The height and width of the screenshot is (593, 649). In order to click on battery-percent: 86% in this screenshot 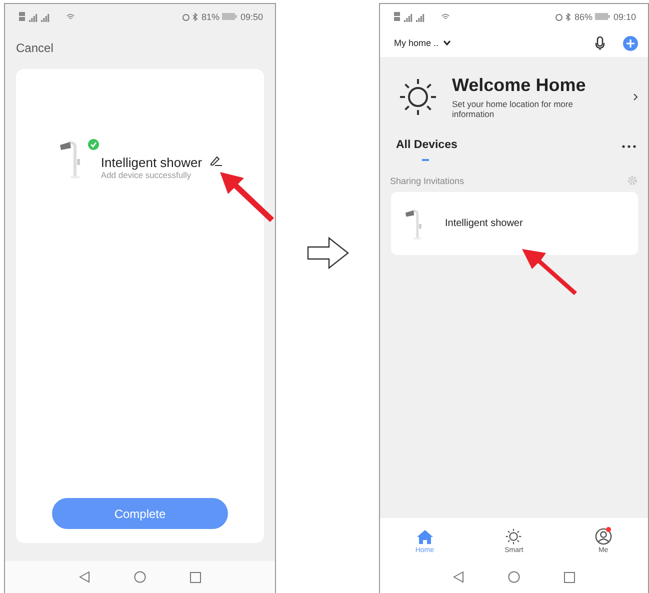, I will do `click(583, 17)`.